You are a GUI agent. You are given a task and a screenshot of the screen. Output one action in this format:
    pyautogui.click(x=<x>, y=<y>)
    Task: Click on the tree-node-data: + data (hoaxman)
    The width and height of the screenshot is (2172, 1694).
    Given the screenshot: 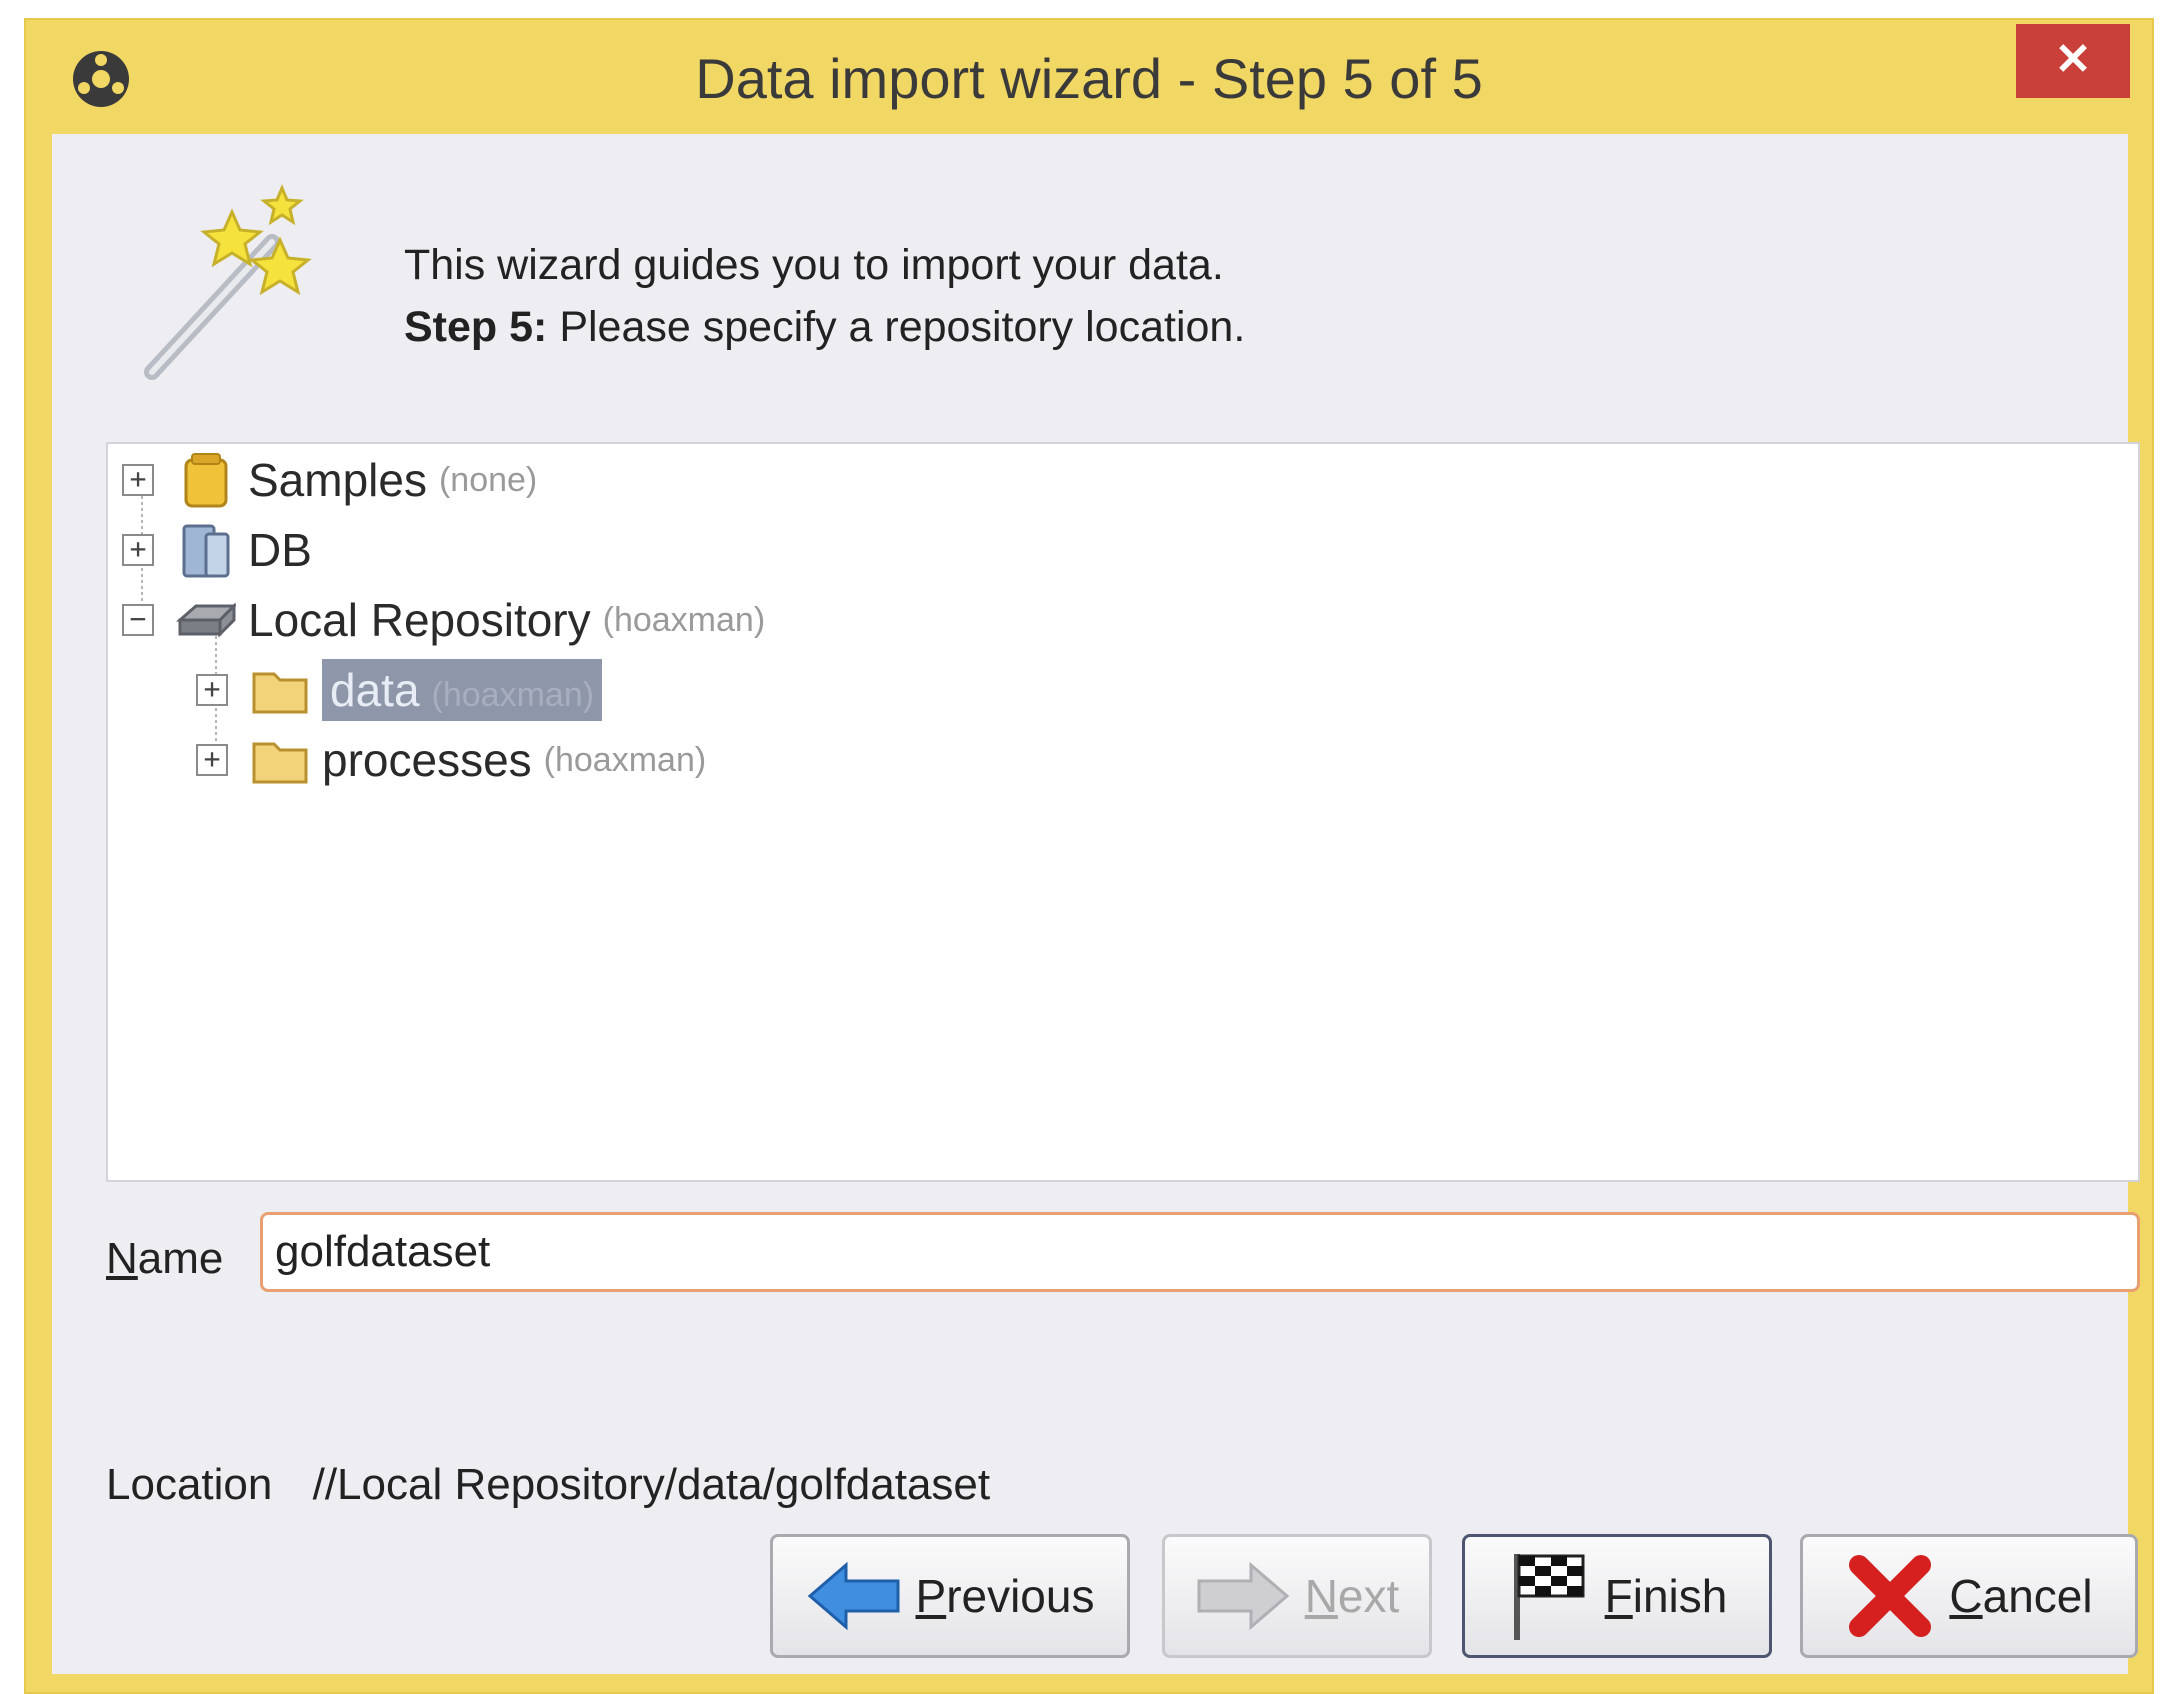 What is the action you would take?
    pyautogui.click(x=399, y=690)
    